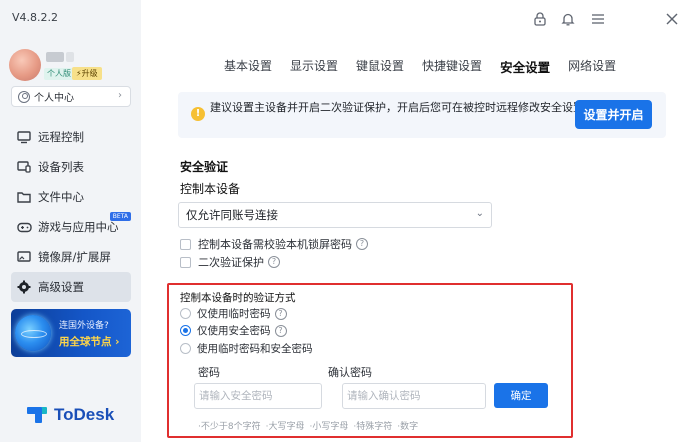 This screenshot has width=700, height=442. I want to click on sidebar-item-advanced-settings: 高级设置, so click(71, 287).